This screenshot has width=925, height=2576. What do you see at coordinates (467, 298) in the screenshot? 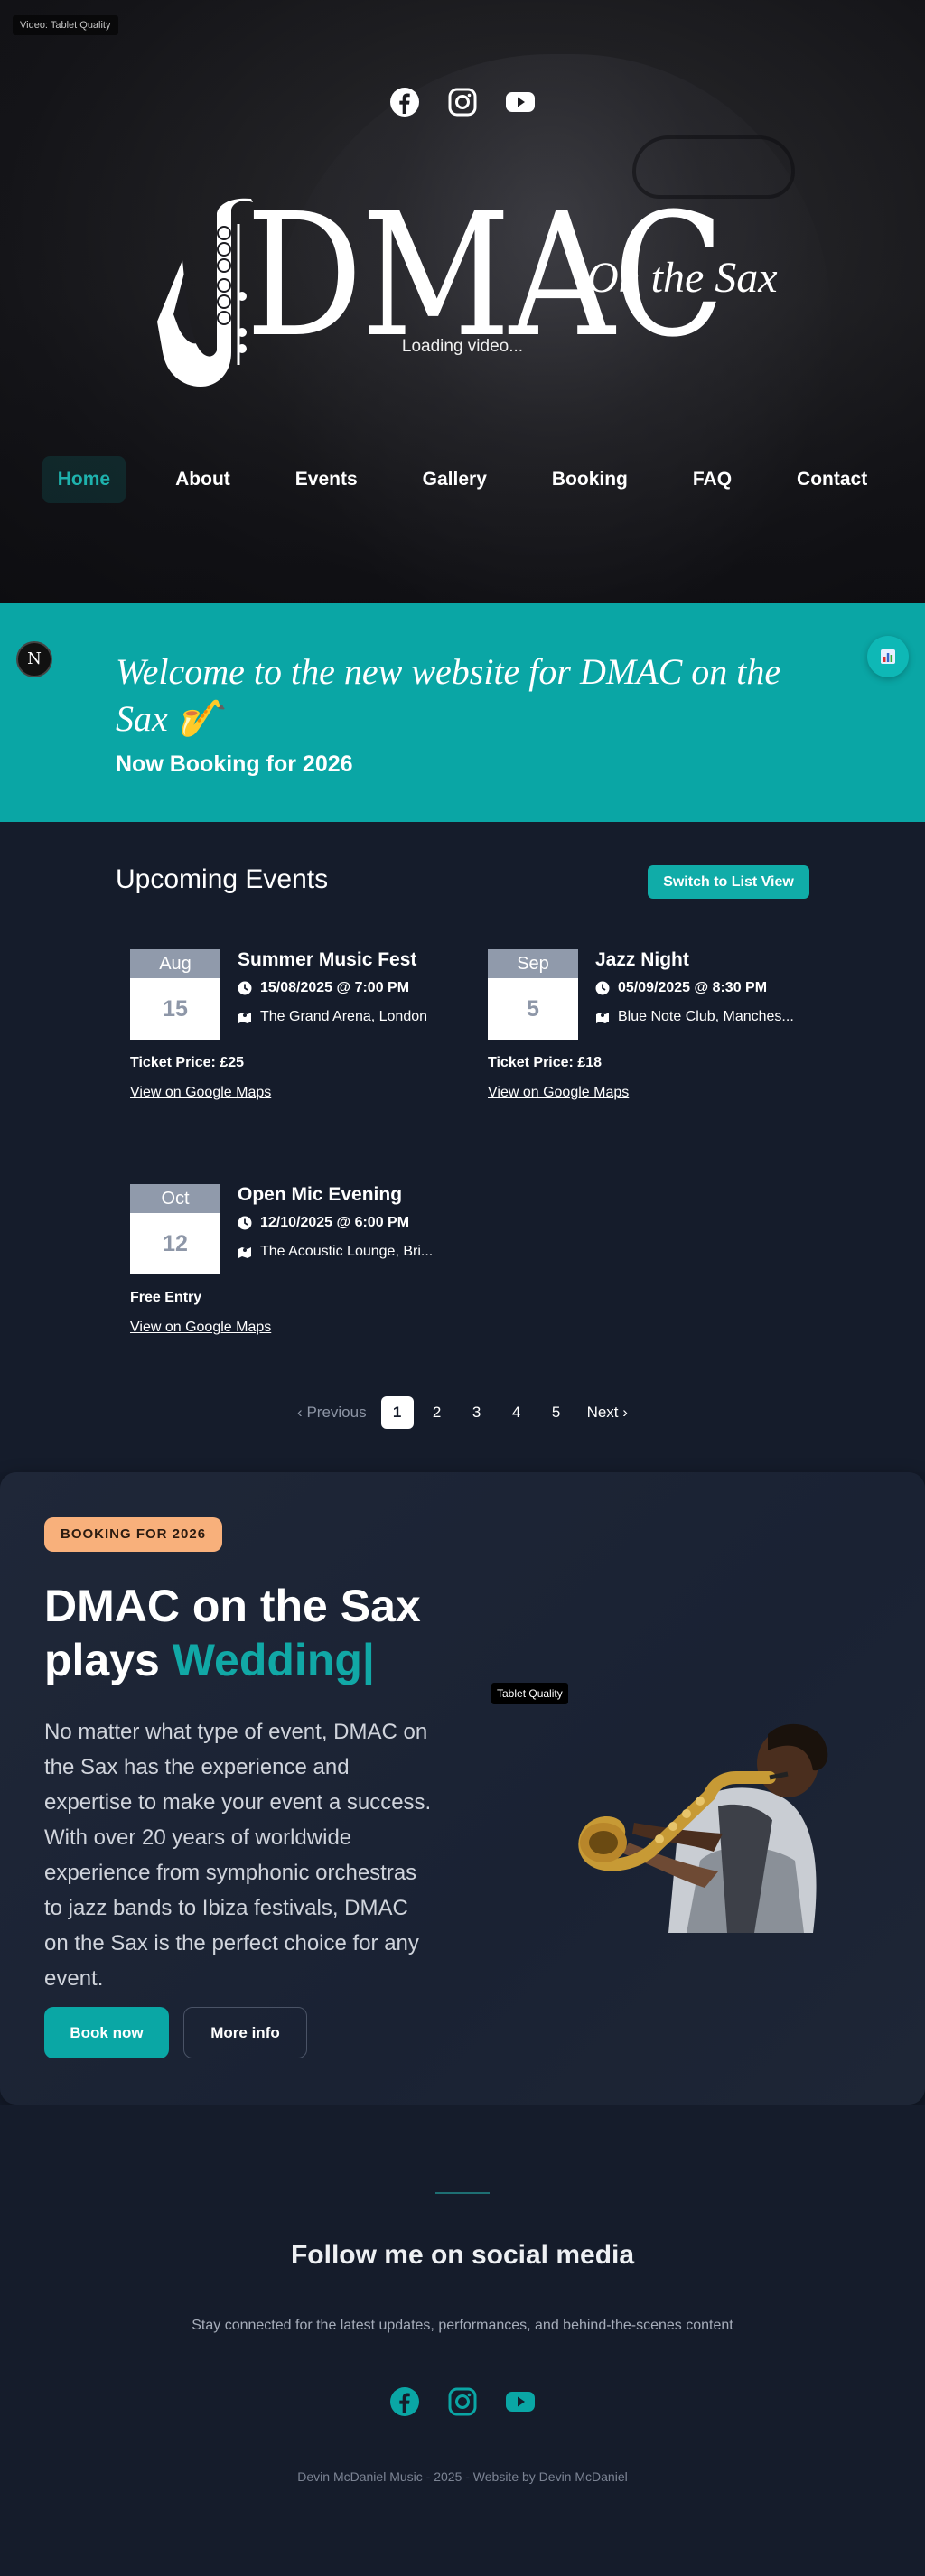
I see `dmac-logo: DMAC On the Sax` at bounding box center [467, 298].